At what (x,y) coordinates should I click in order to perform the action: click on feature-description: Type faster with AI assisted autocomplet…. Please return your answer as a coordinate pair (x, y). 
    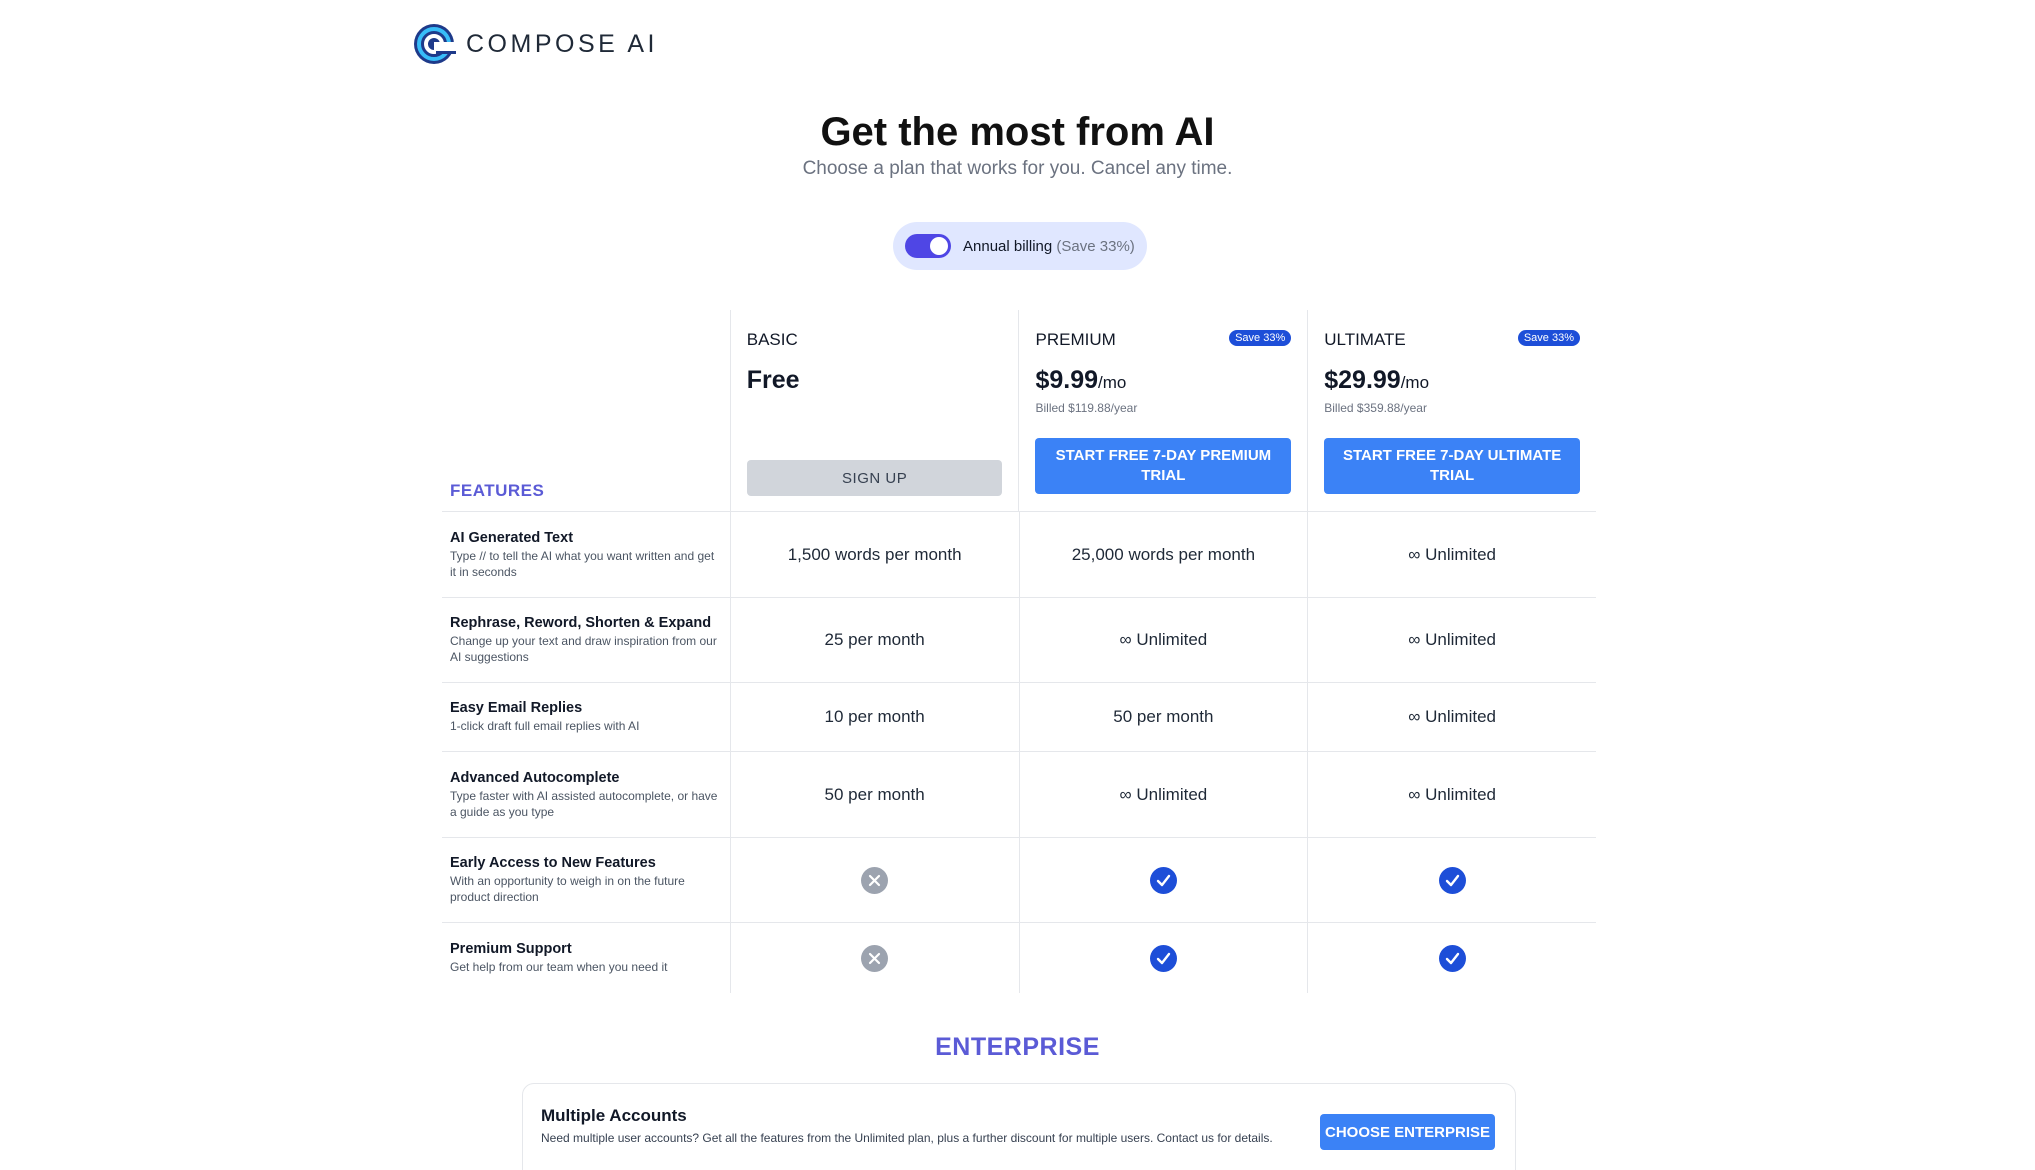
    Looking at the image, I should click on (584, 803).